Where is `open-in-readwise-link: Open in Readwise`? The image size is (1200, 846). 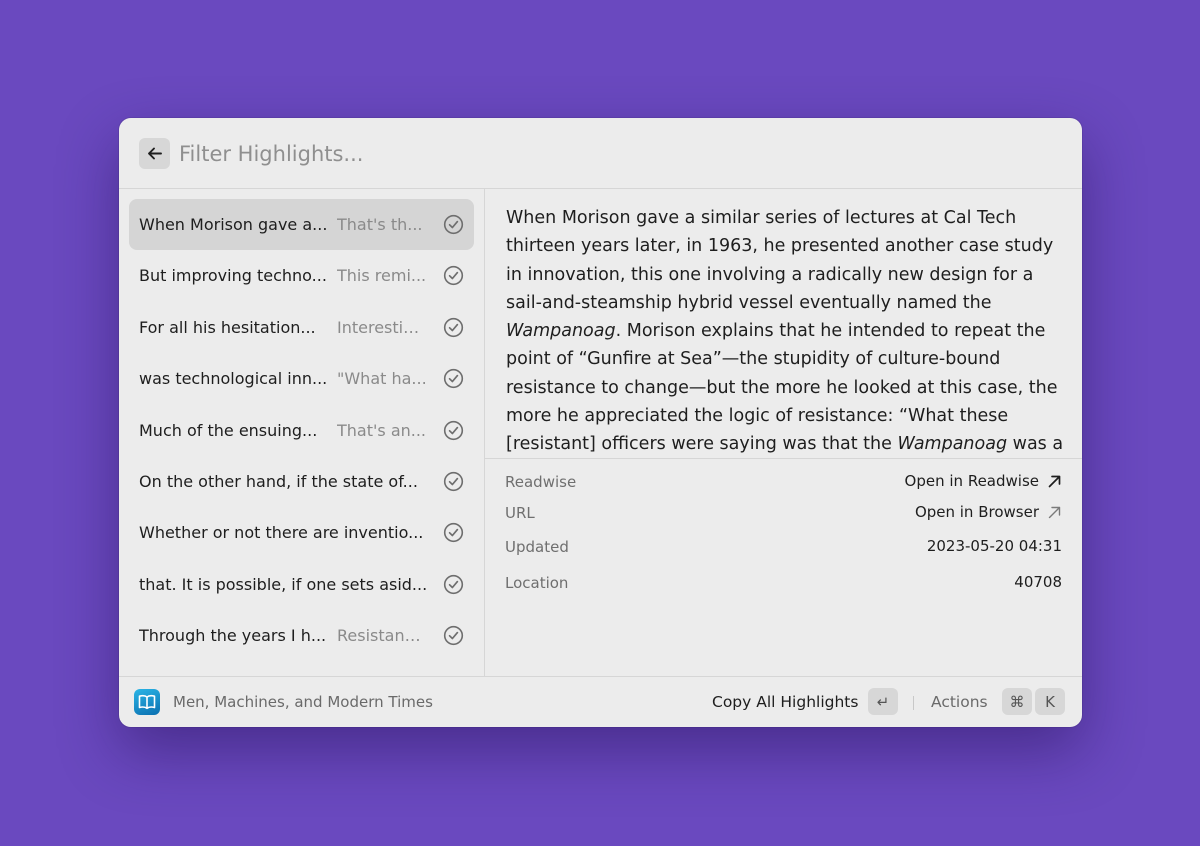
open-in-readwise-link: Open in Readwise is located at coordinates (983, 481).